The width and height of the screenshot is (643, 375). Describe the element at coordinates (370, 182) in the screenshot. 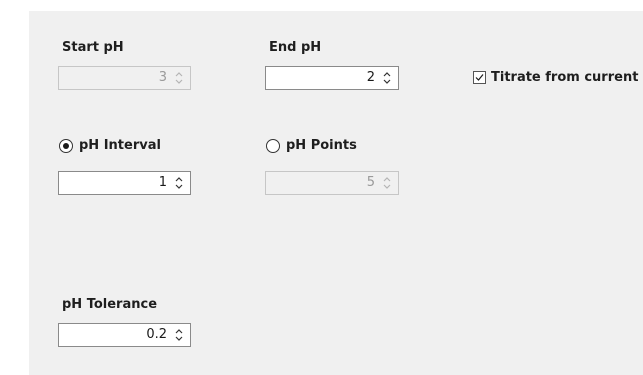

I see `ph-points-value: 5` at that location.